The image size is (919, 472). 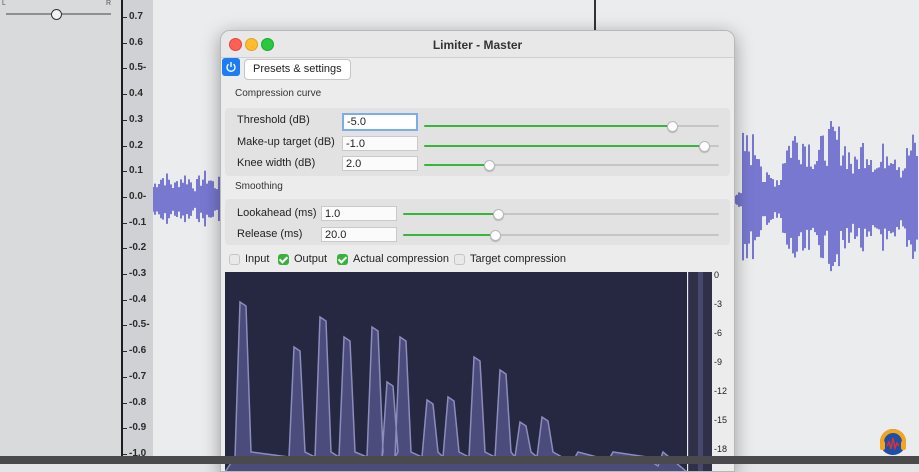 I want to click on knee-width-input: 2.0, so click(x=380, y=163).